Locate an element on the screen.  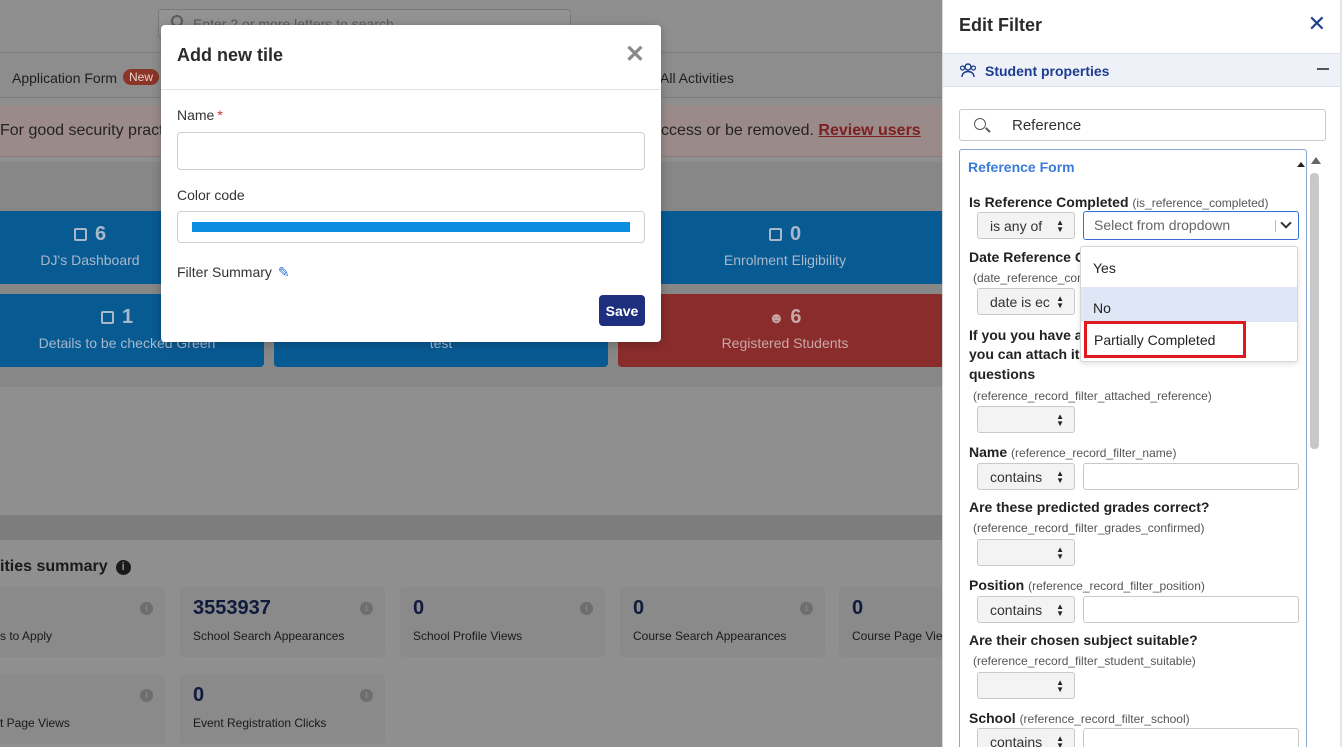
summary-card: 3553937 School Search Appearances i is located at coordinates (282, 622).